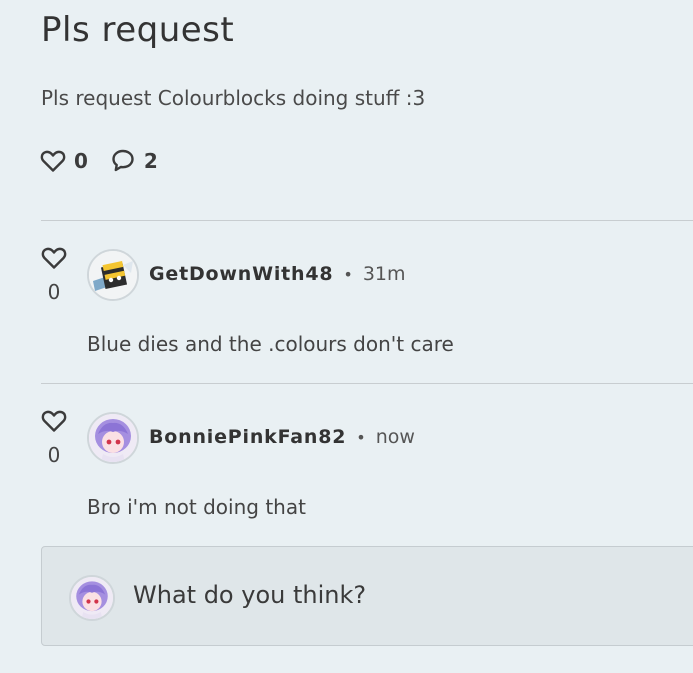 This screenshot has width=693, height=673. I want to click on post-stats: 0 2, so click(110, 161).